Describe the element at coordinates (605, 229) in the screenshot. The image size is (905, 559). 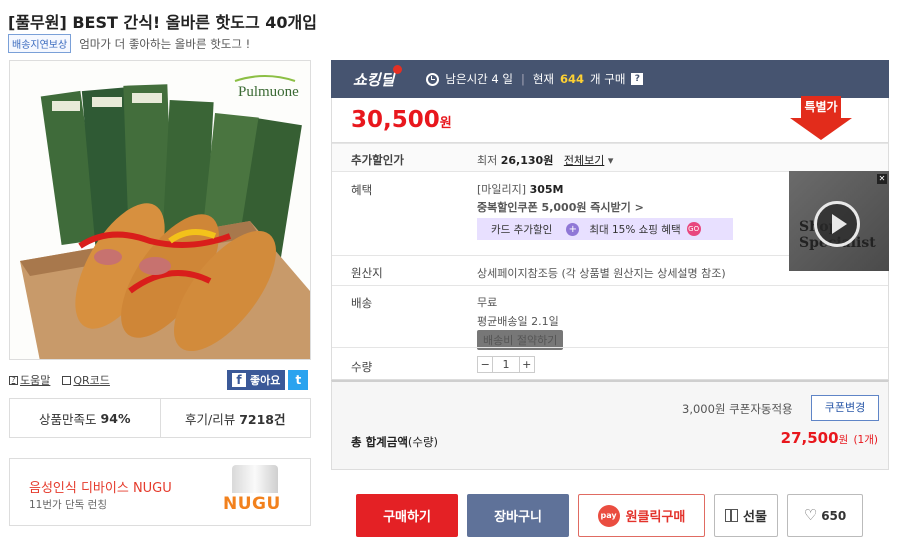
I see `card-benefit-banner: 카드 추가할인 + 최대 15% 쇼핑 혜택 GO` at that location.